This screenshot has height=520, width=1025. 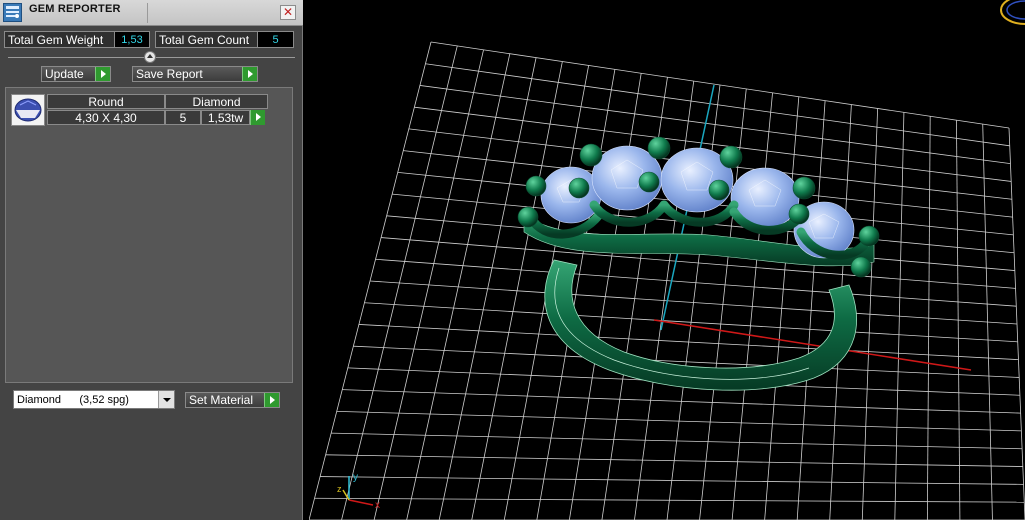 What do you see at coordinates (221, 400) in the screenshot?
I see `set-material-button-label: Set Material` at bounding box center [221, 400].